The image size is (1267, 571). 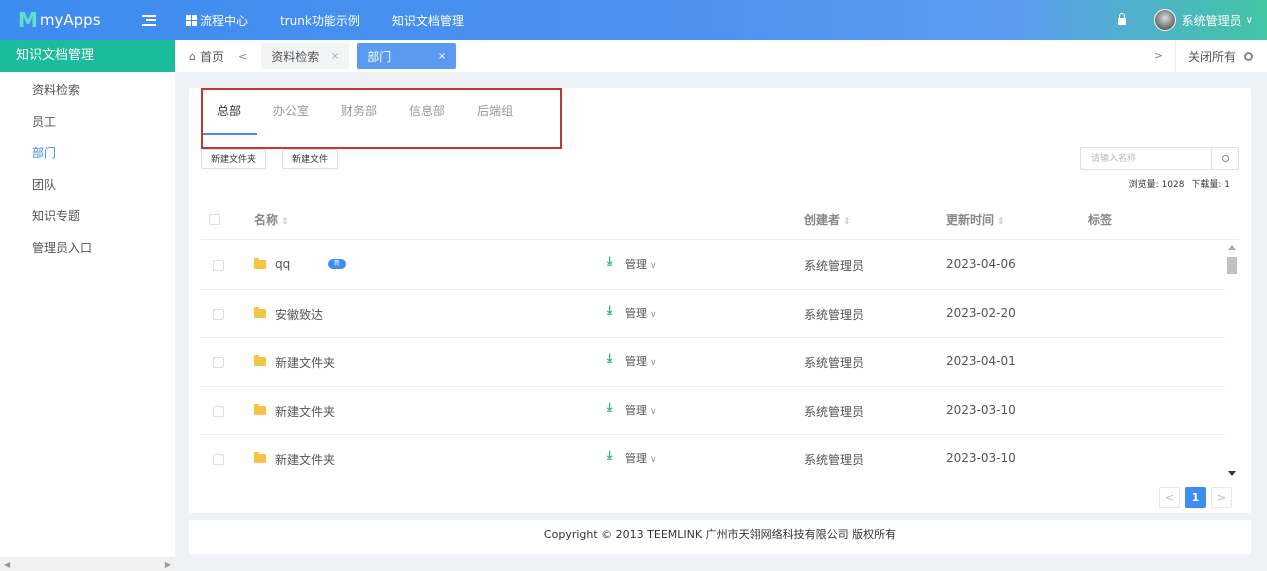 What do you see at coordinates (149, 20) in the screenshot?
I see `menu-toggle-icon` at bounding box center [149, 20].